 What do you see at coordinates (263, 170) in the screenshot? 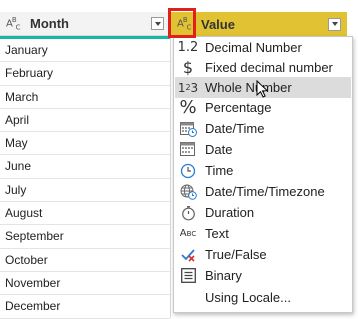
I see `menu-item-time: Time` at bounding box center [263, 170].